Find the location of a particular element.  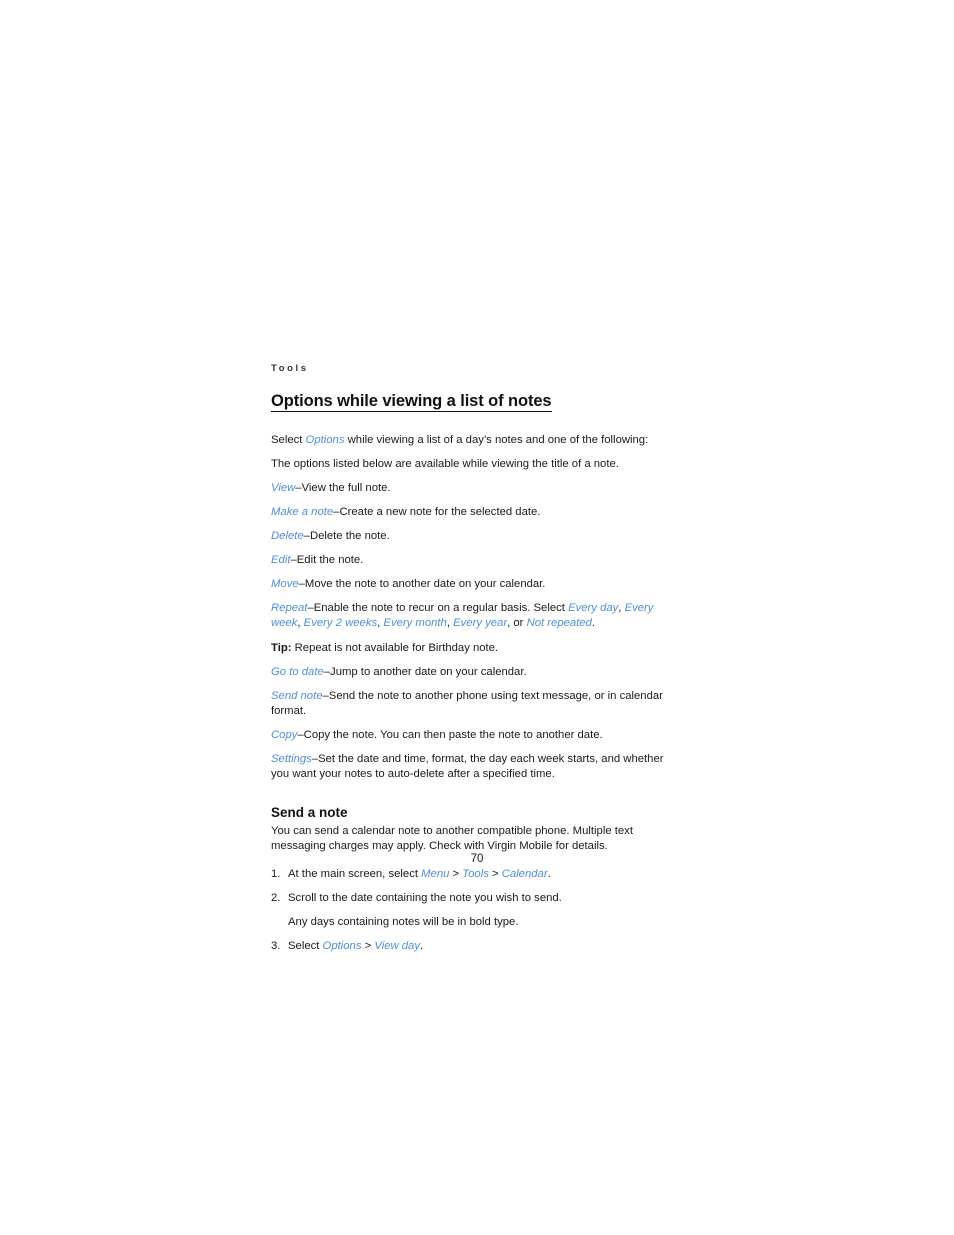

option-term: Go to date is located at coordinates (297, 671).